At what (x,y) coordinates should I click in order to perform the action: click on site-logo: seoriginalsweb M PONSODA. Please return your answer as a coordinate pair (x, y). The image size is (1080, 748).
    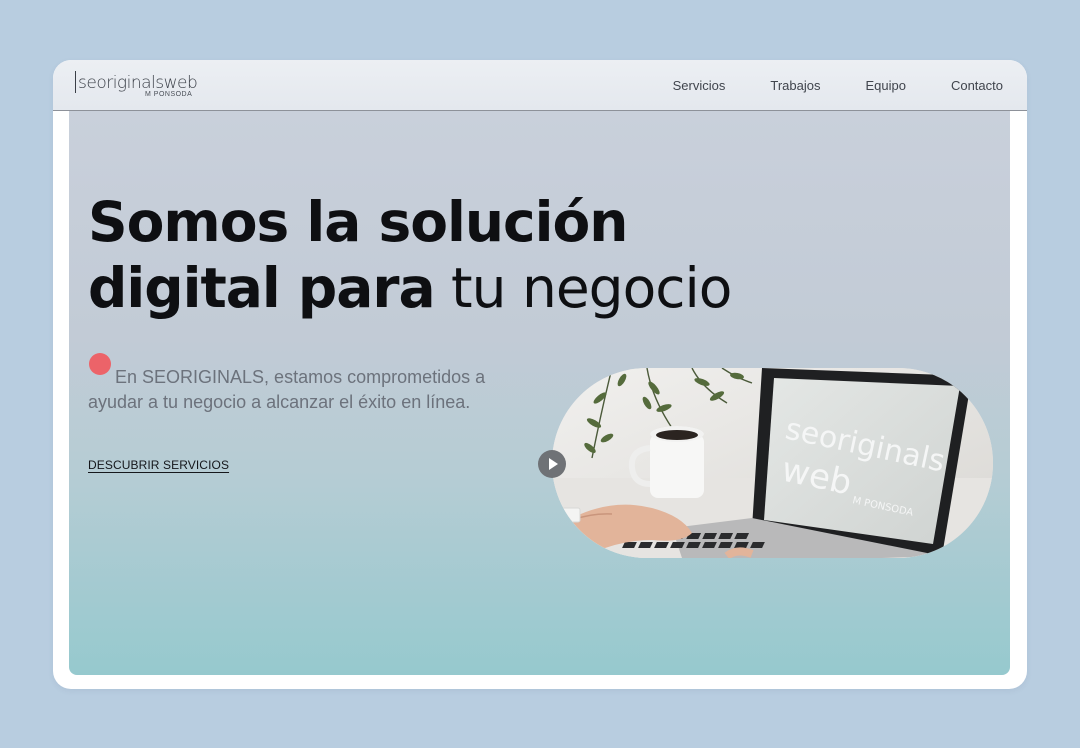
    Looking at the image, I should click on (136, 86).